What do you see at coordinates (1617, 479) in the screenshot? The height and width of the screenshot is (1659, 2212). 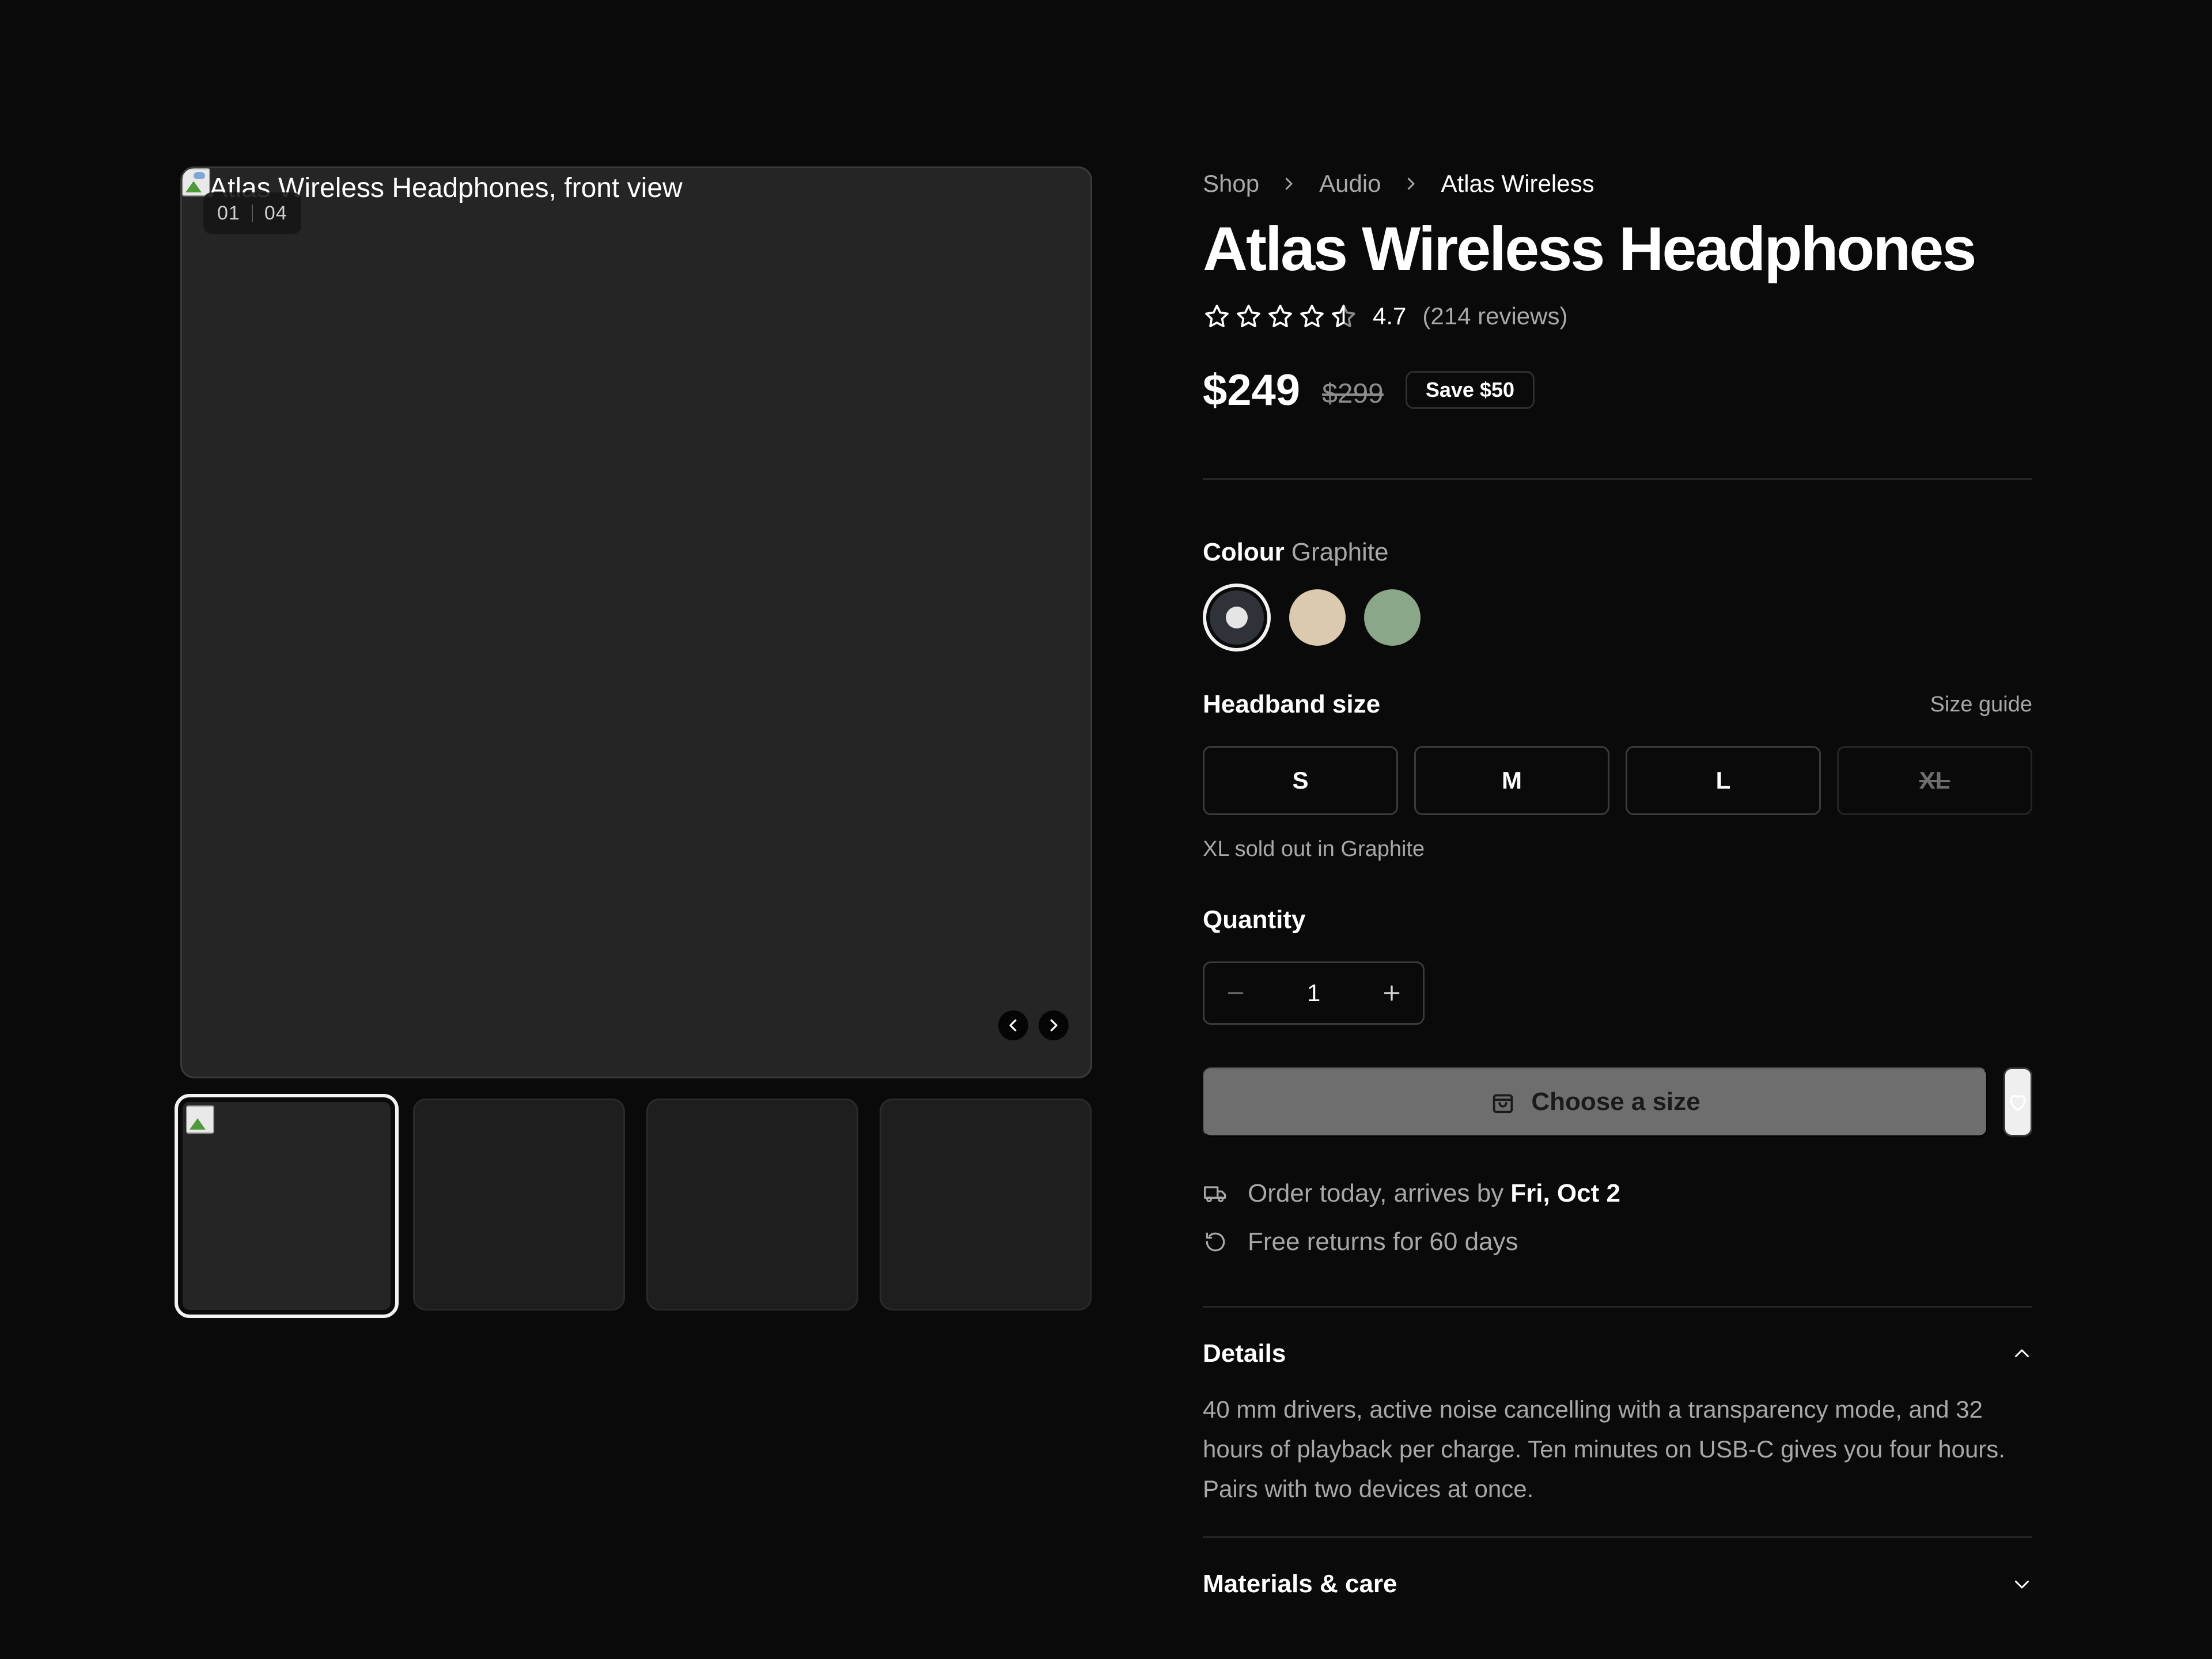 I see `divider` at bounding box center [1617, 479].